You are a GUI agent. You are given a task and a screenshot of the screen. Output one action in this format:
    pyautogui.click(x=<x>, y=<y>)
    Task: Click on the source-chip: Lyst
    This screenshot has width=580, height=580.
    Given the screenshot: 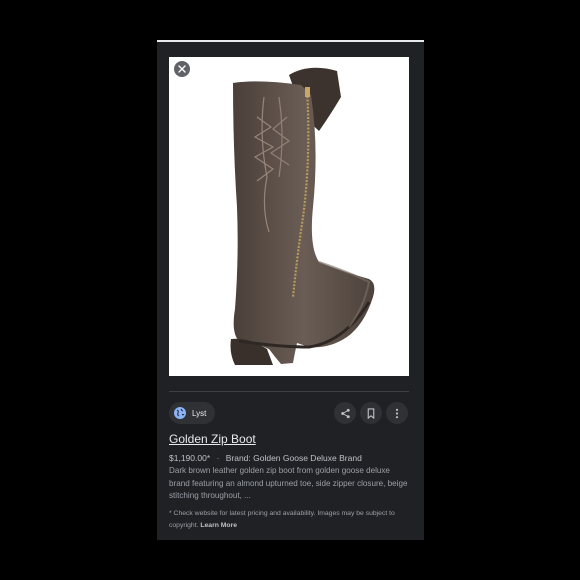 What is the action you would take?
    pyautogui.click(x=192, y=413)
    